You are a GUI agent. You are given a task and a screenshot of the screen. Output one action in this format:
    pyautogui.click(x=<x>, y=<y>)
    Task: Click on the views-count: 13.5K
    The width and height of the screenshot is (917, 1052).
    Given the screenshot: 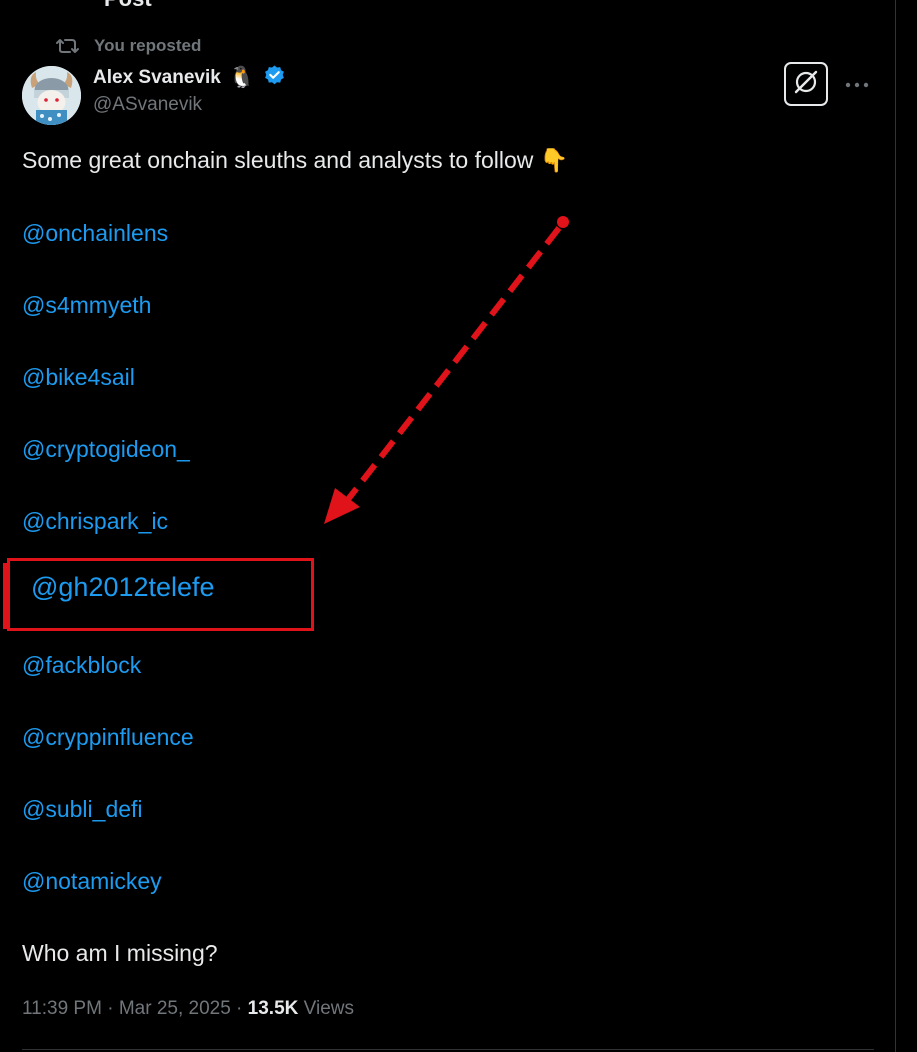 What is the action you would take?
    pyautogui.click(x=273, y=1008)
    